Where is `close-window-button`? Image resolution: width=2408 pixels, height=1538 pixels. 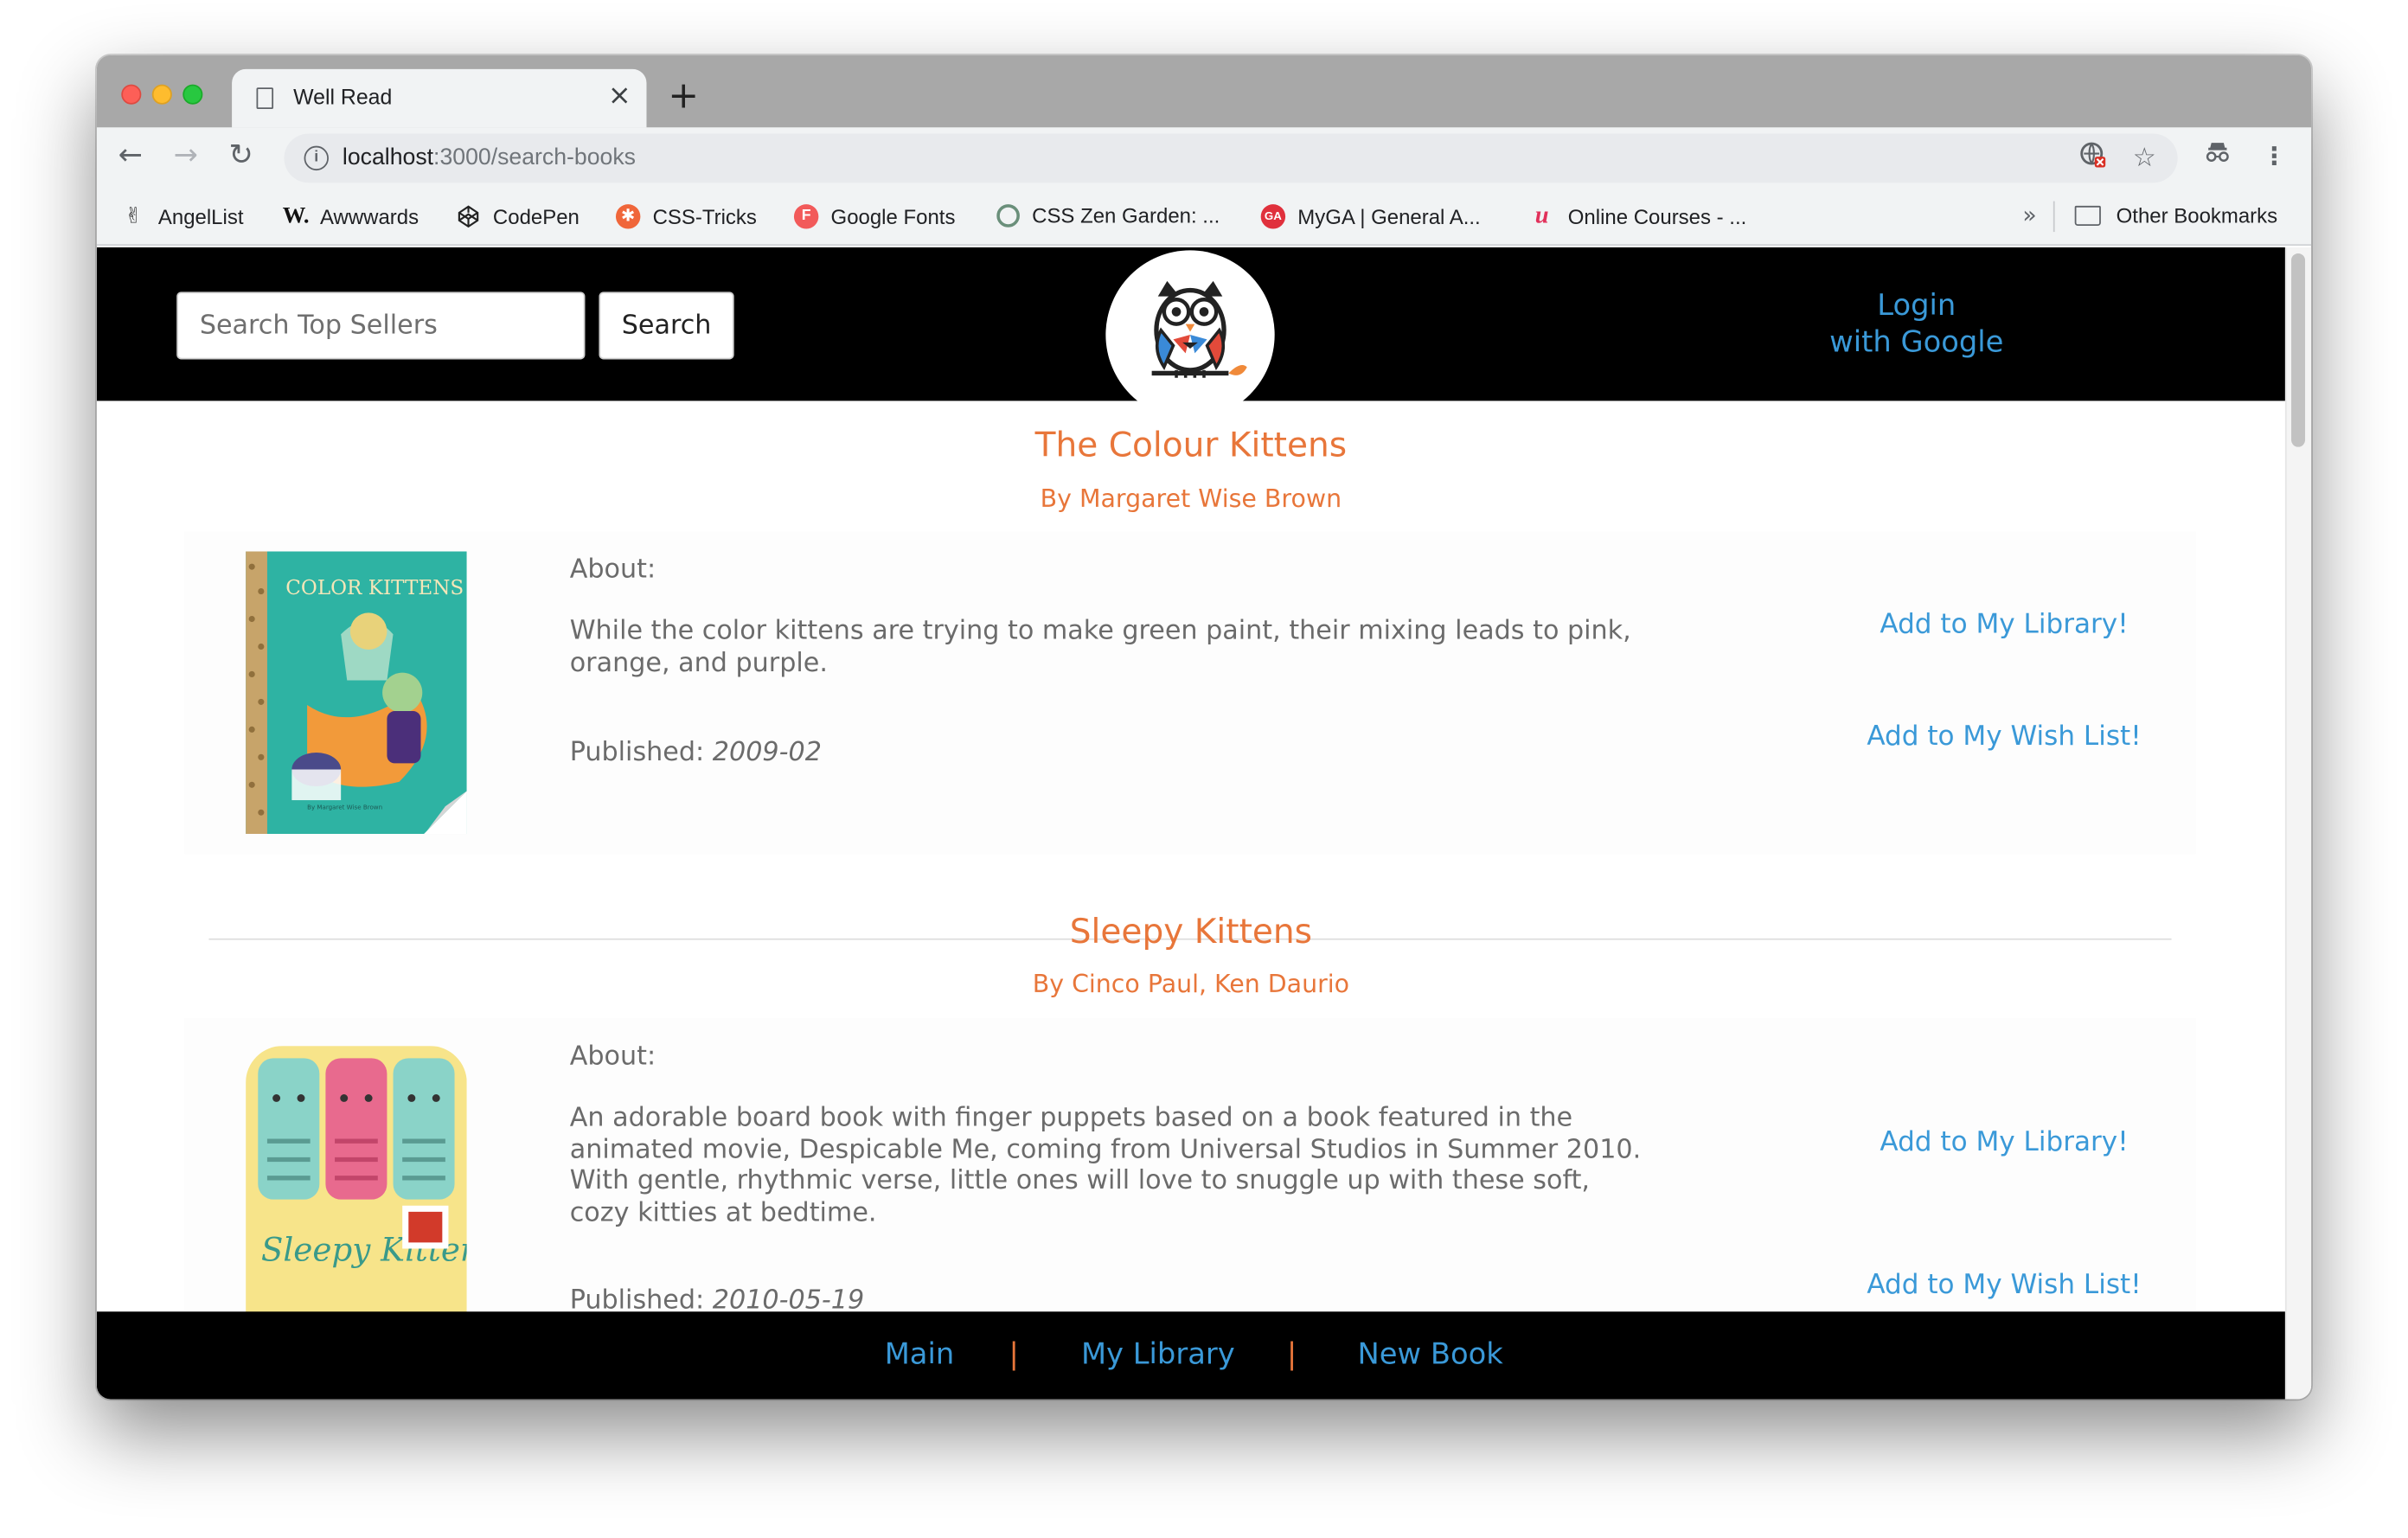
close-window-button is located at coordinates (131, 95).